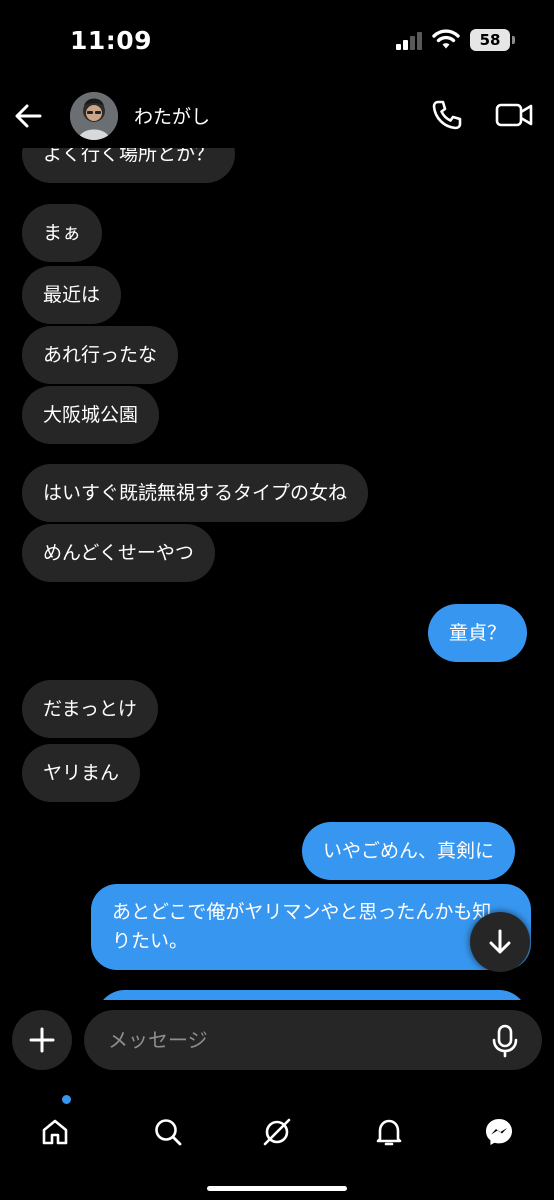  What do you see at coordinates (490, 40) in the screenshot?
I see `battery-indicator: 58` at bounding box center [490, 40].